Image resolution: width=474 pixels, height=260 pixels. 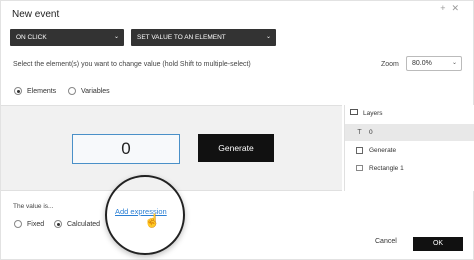 I want to click on radio-variables: Variables, so click(x=89, y=91).